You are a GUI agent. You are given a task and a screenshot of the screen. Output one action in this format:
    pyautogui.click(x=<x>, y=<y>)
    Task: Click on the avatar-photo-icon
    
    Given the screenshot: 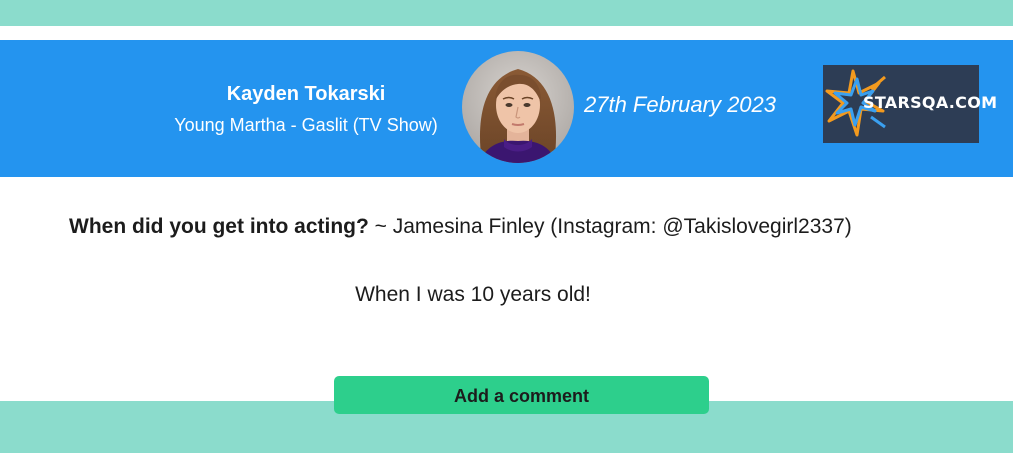 What is the action you would take?
    pyautogui.click(x=518, y=107)
    